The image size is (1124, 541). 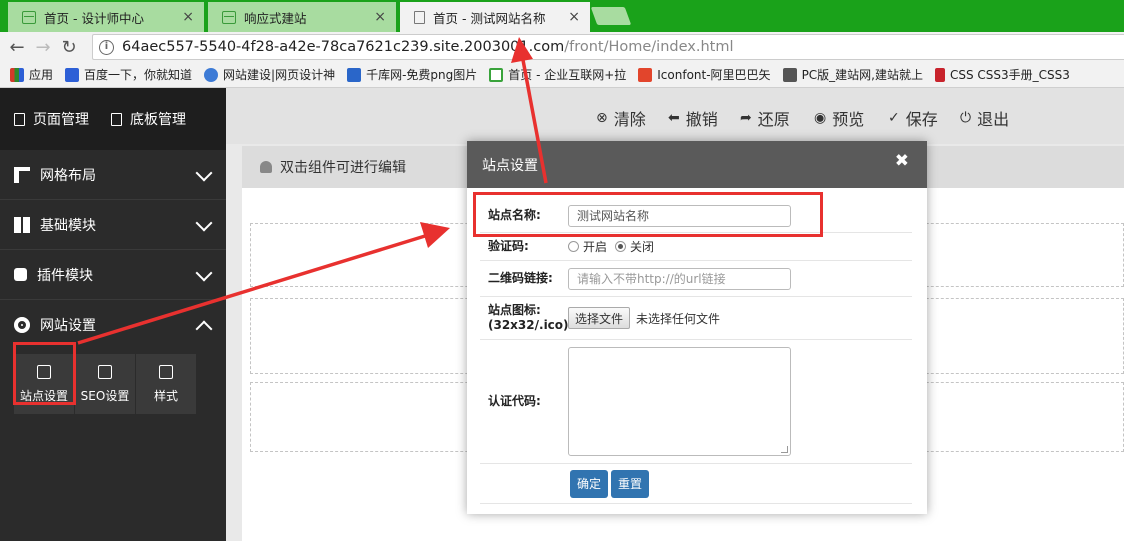 I want to click on dialog-header: 站点设置 ✖, so click(x=697, y=164).